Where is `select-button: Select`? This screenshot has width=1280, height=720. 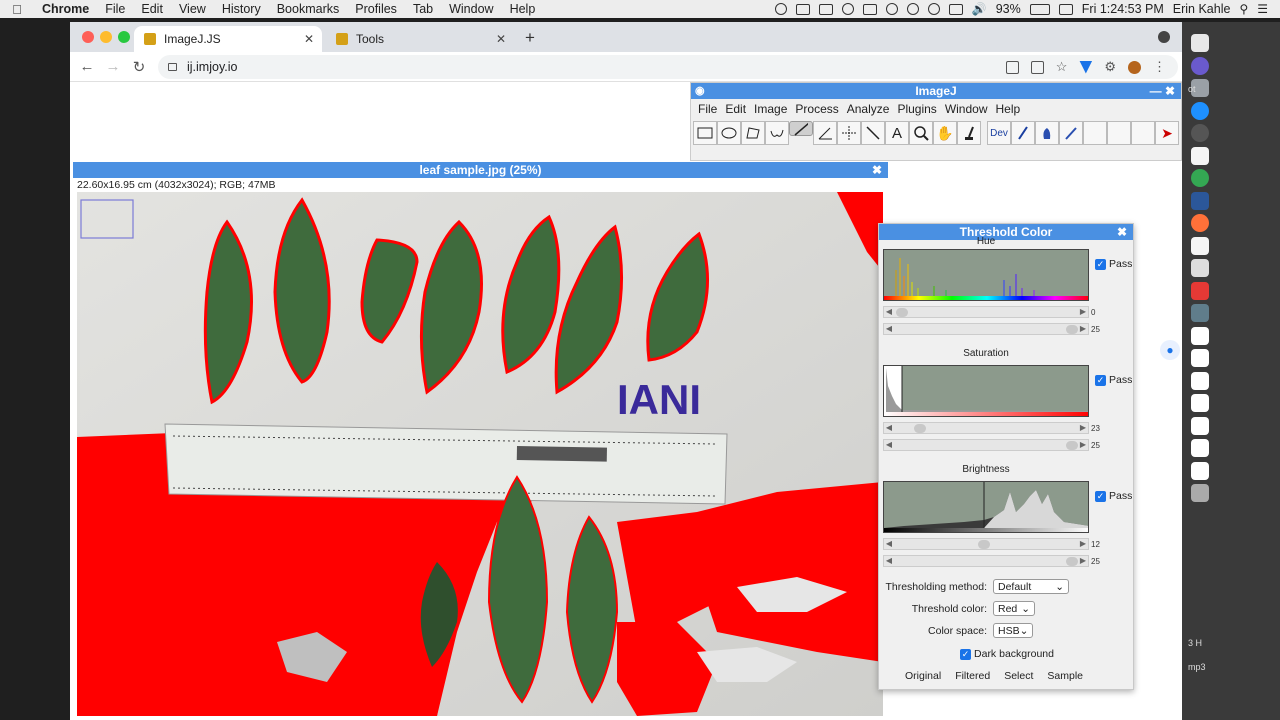
select-button: Select is located at coordinates (1018, 676).